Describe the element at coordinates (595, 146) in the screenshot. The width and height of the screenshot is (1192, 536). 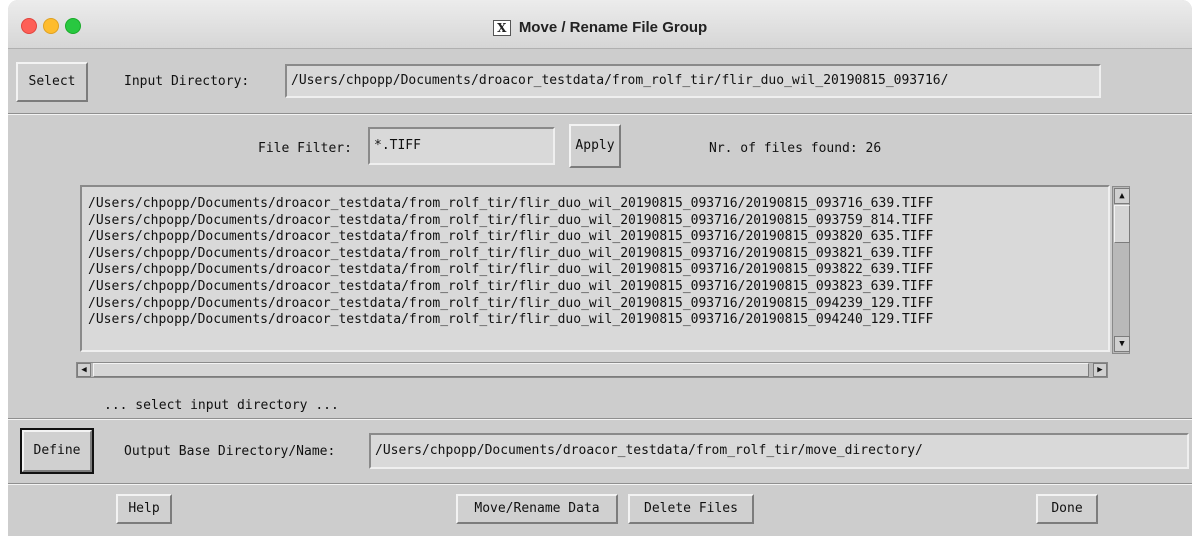
I see `apply-filter-button: Apply` at that location.